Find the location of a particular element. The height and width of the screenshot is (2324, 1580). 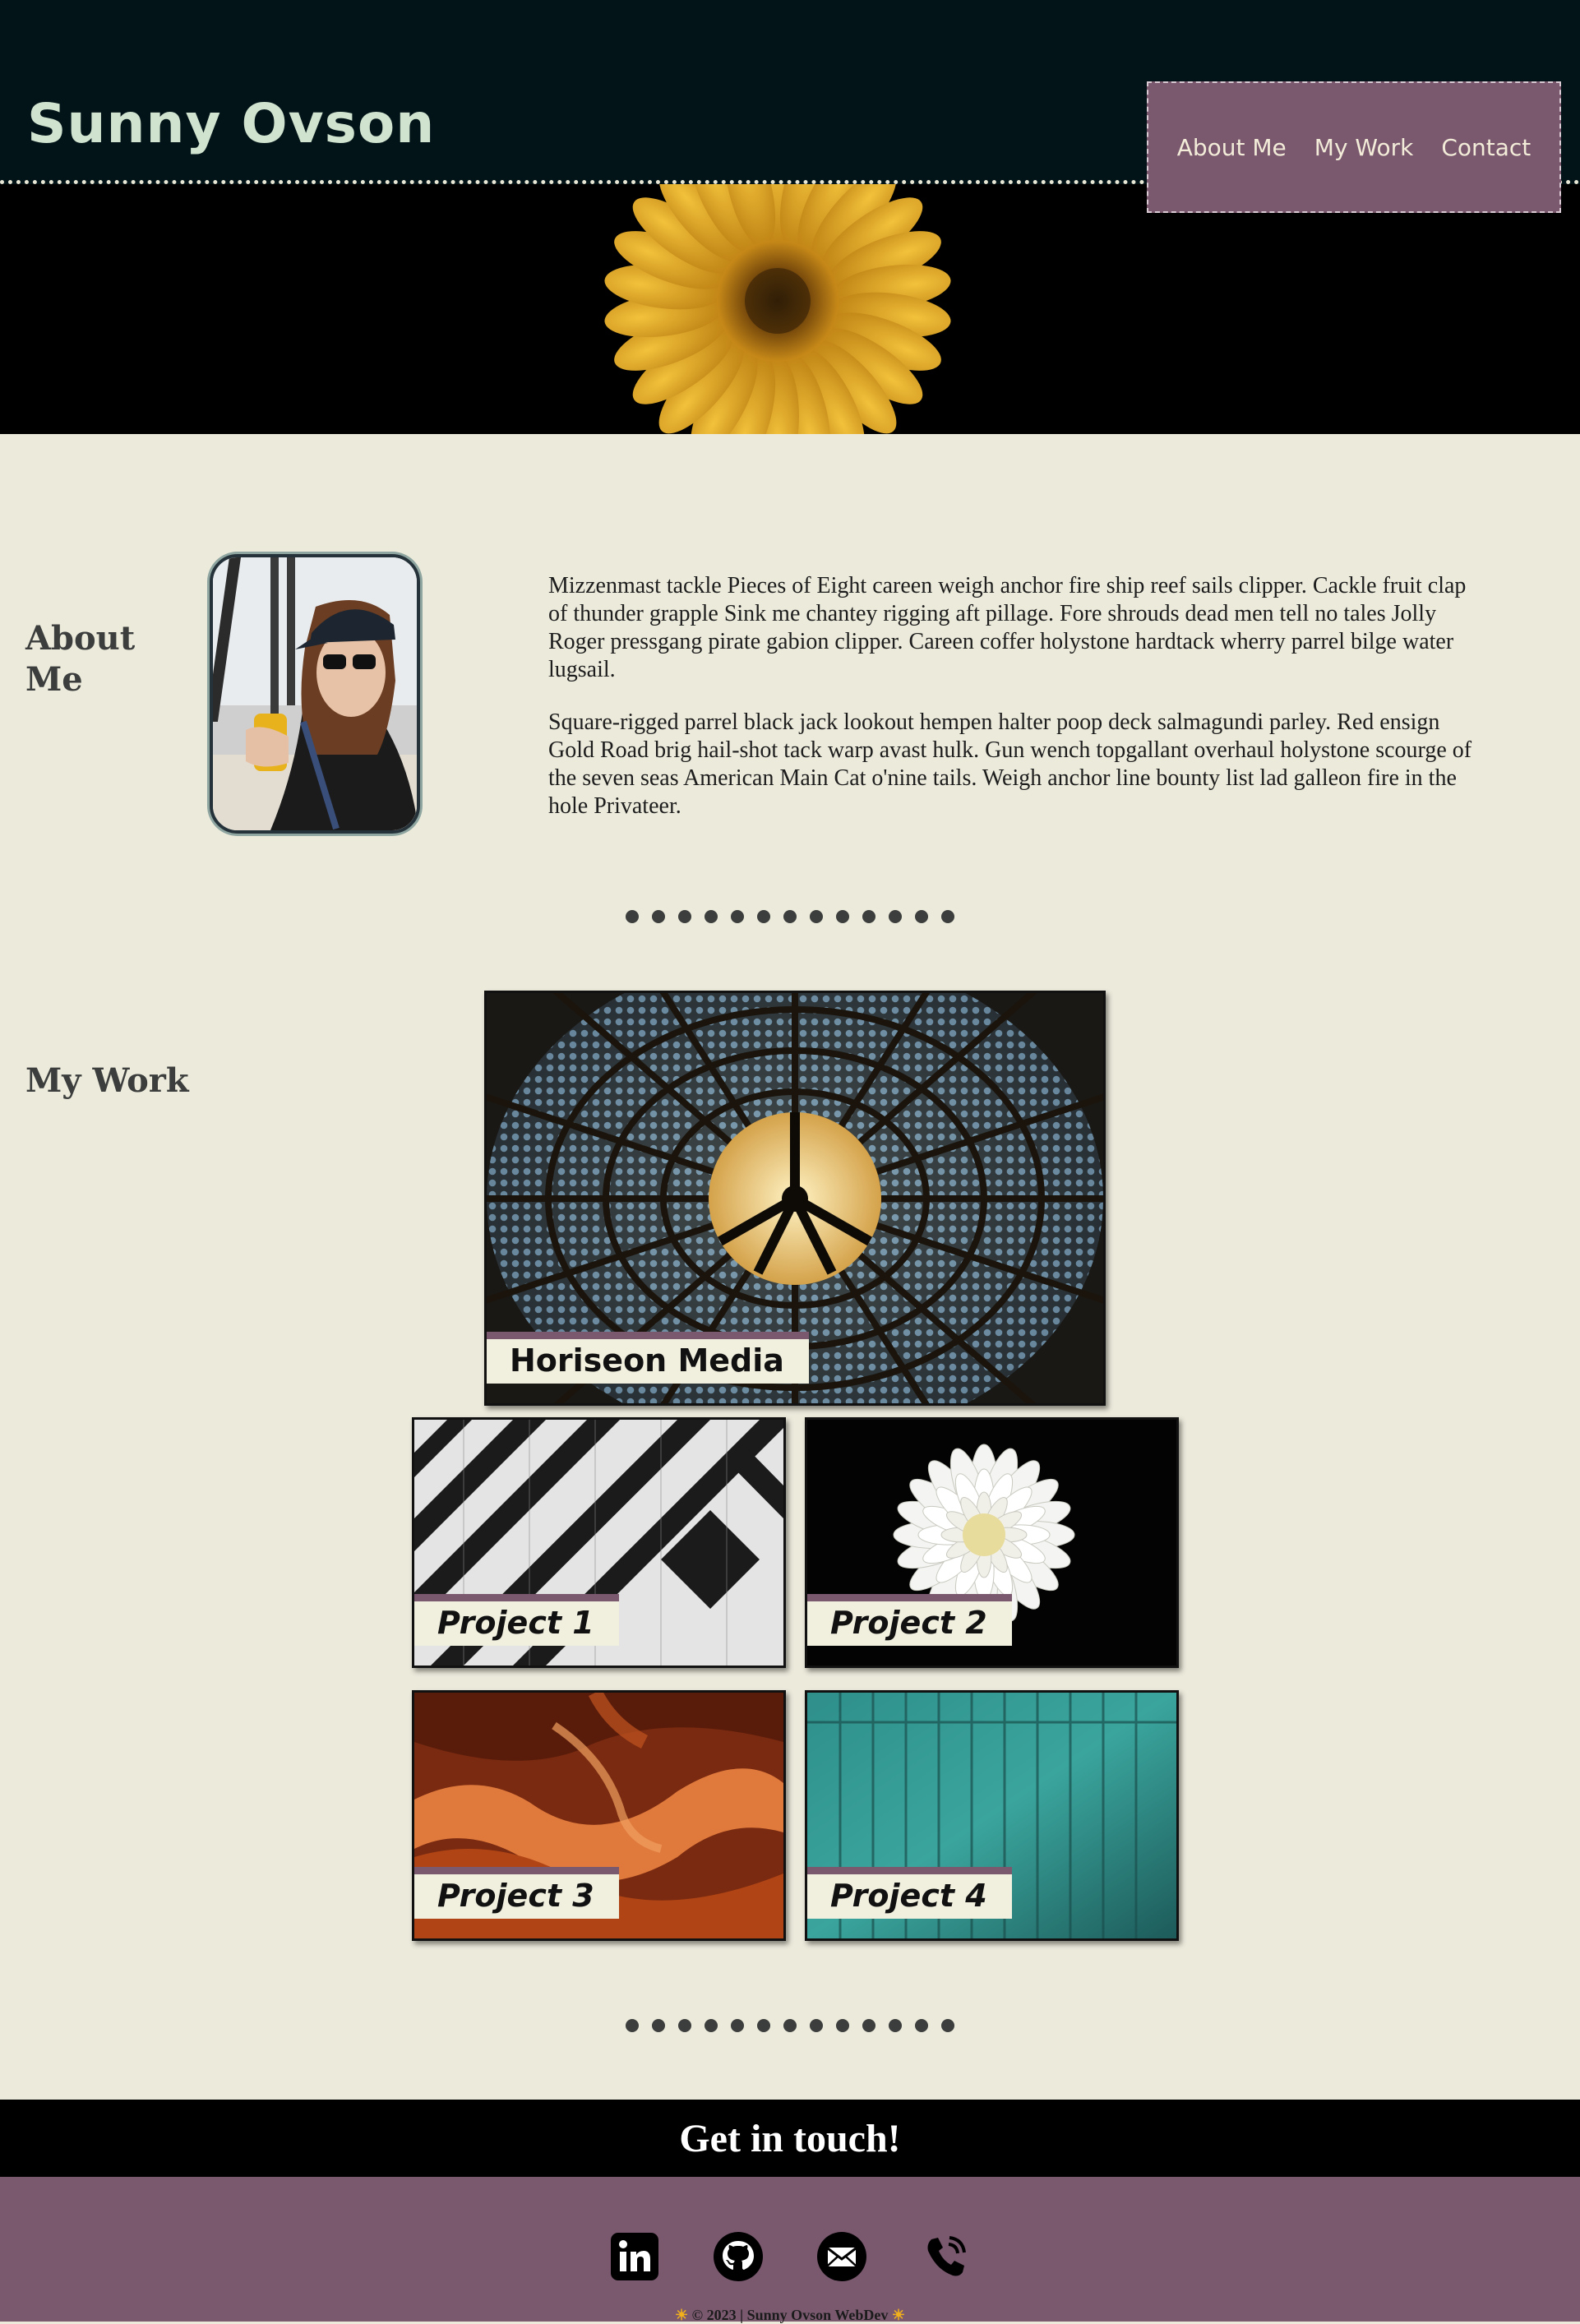

featured-project-card: Horiseon Media is located at coordinates (795, 1198).